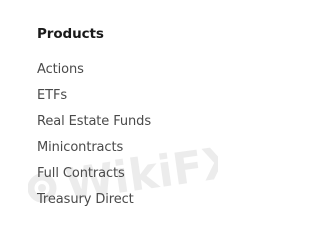  I want to click on products-heading: Products, so click(70, 34).